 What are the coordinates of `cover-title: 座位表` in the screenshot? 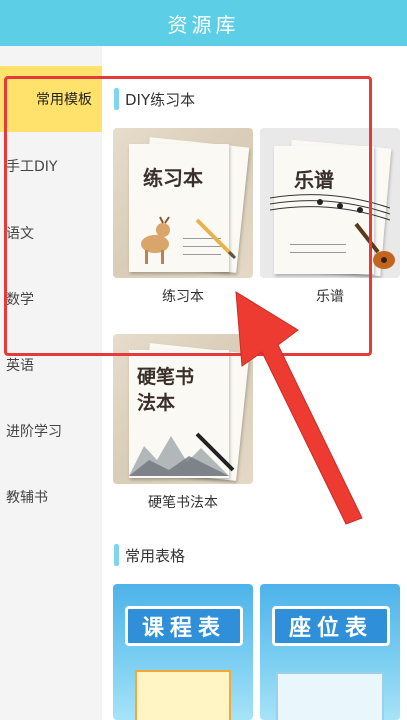 It's located at (331, 626).